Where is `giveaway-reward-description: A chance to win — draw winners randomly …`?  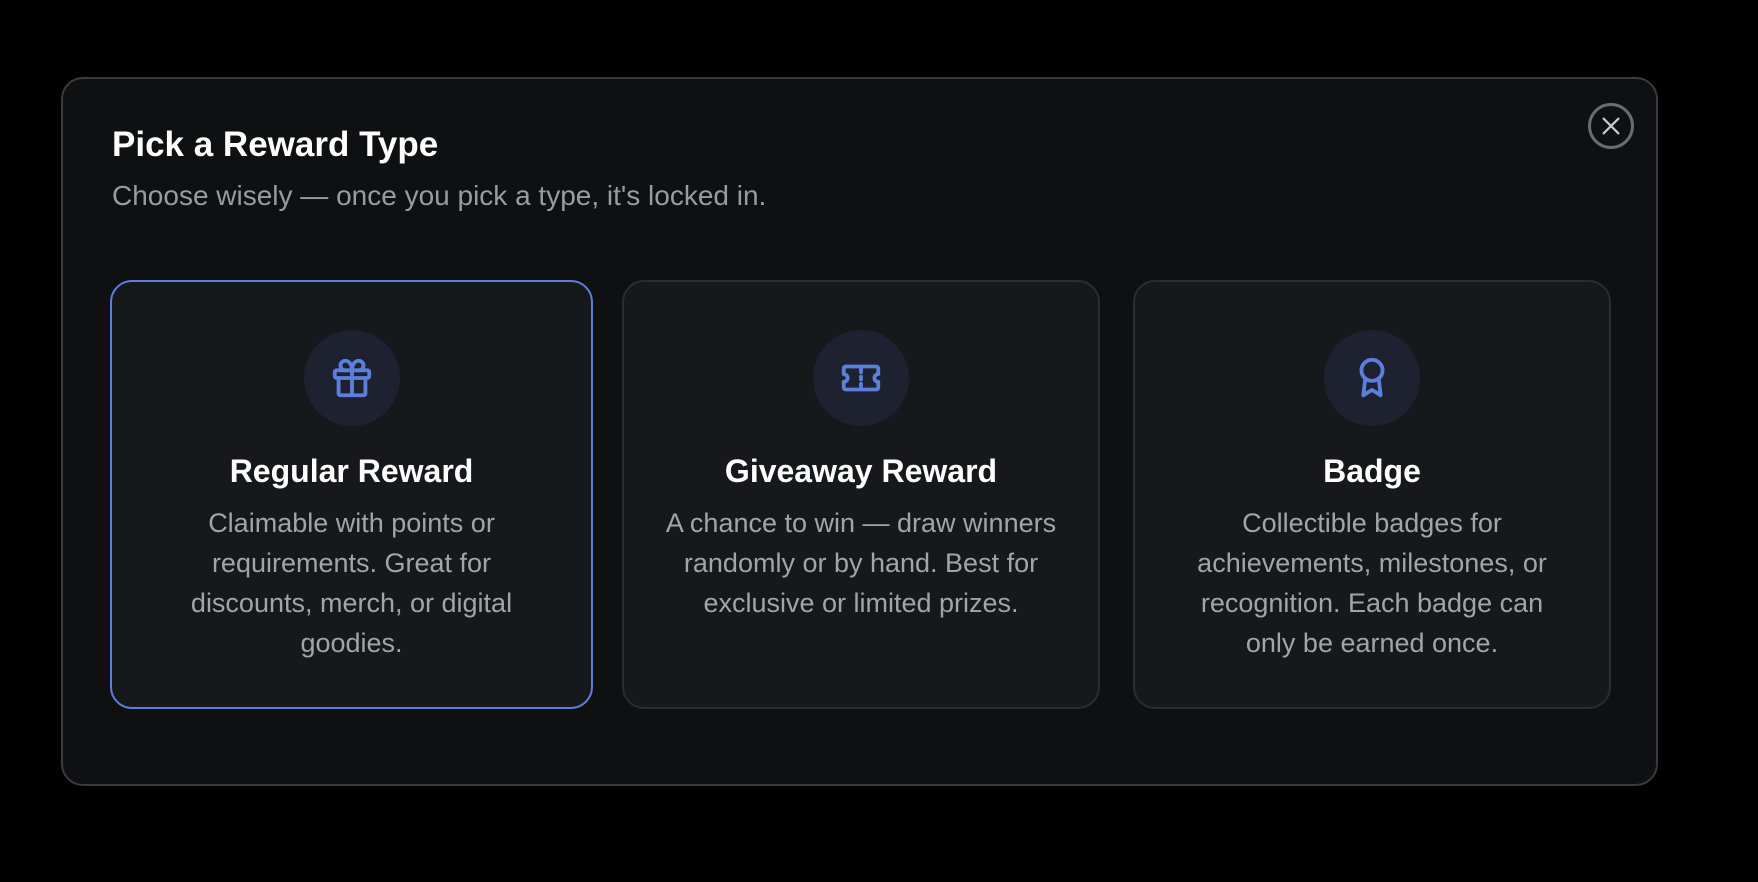
giveaway-reward-description: A chance to win — draw winners randomly … is located at coordinates (861, 563).